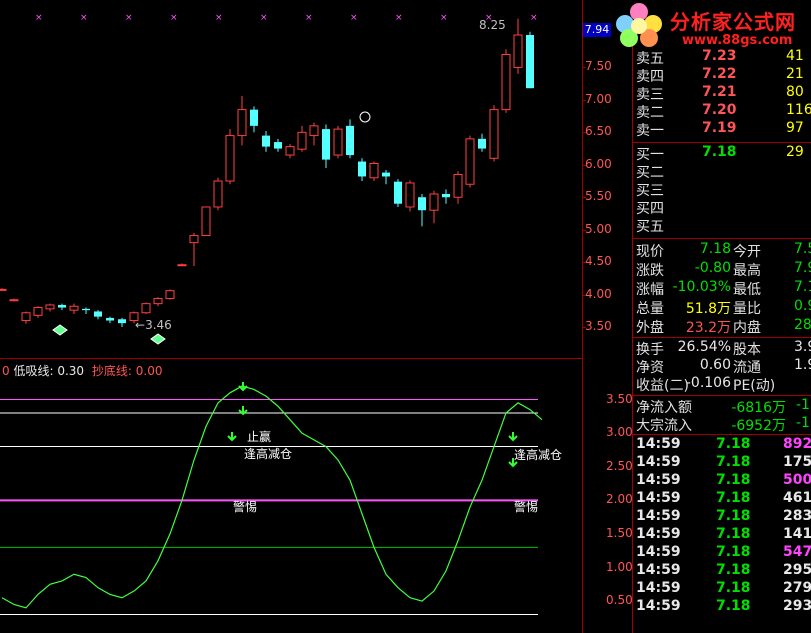 The image size is (811, 633). What do you see at coordinates (723, 171) in the screenshot?
I see `bid-row: 买二` at bounding box center [723, 171].